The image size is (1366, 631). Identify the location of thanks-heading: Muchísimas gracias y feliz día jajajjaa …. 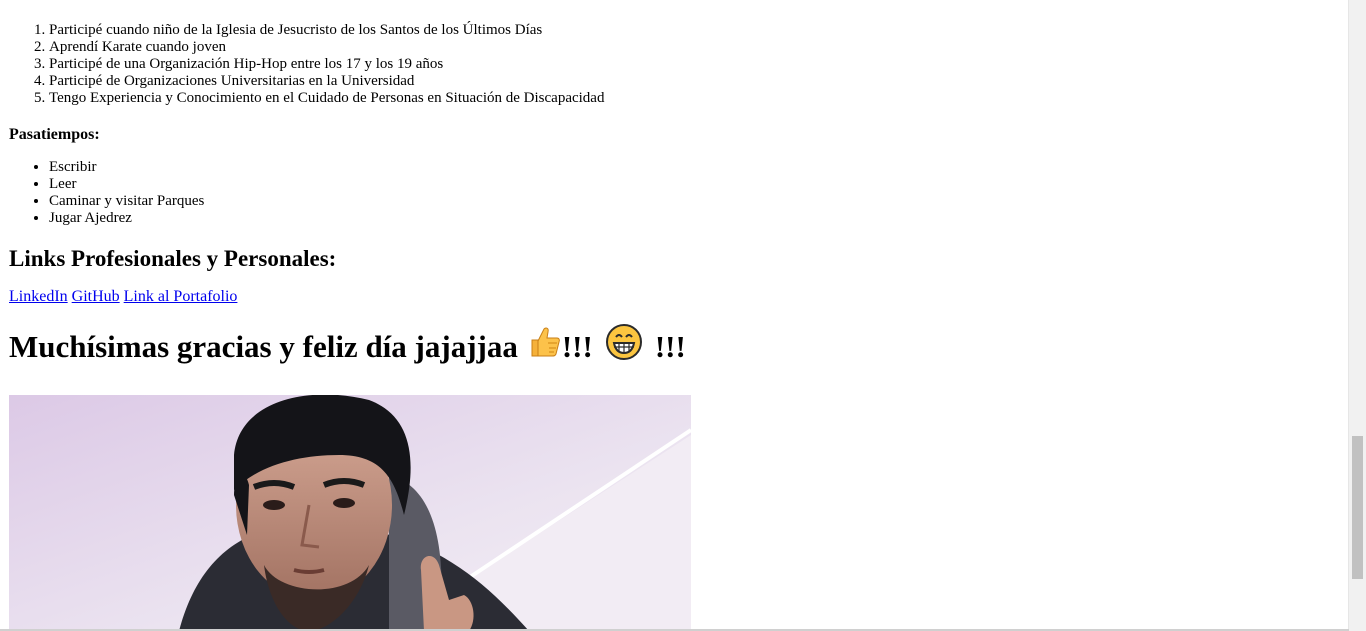
(674, 346).